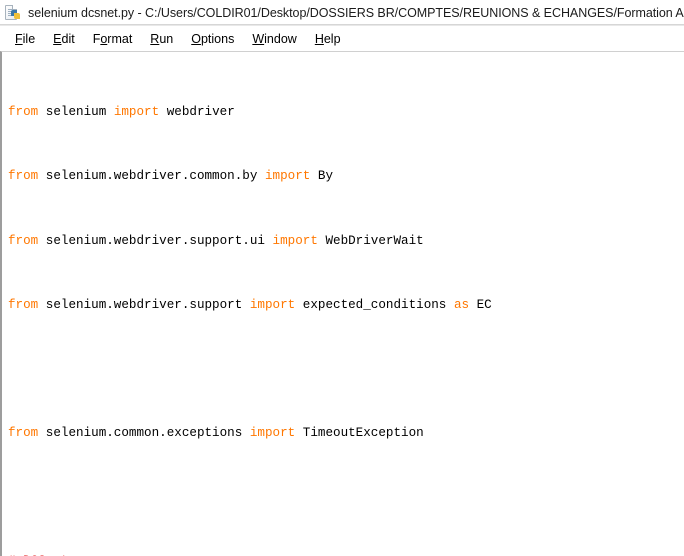  I want to click on python-file-icon, so click(13, 13).